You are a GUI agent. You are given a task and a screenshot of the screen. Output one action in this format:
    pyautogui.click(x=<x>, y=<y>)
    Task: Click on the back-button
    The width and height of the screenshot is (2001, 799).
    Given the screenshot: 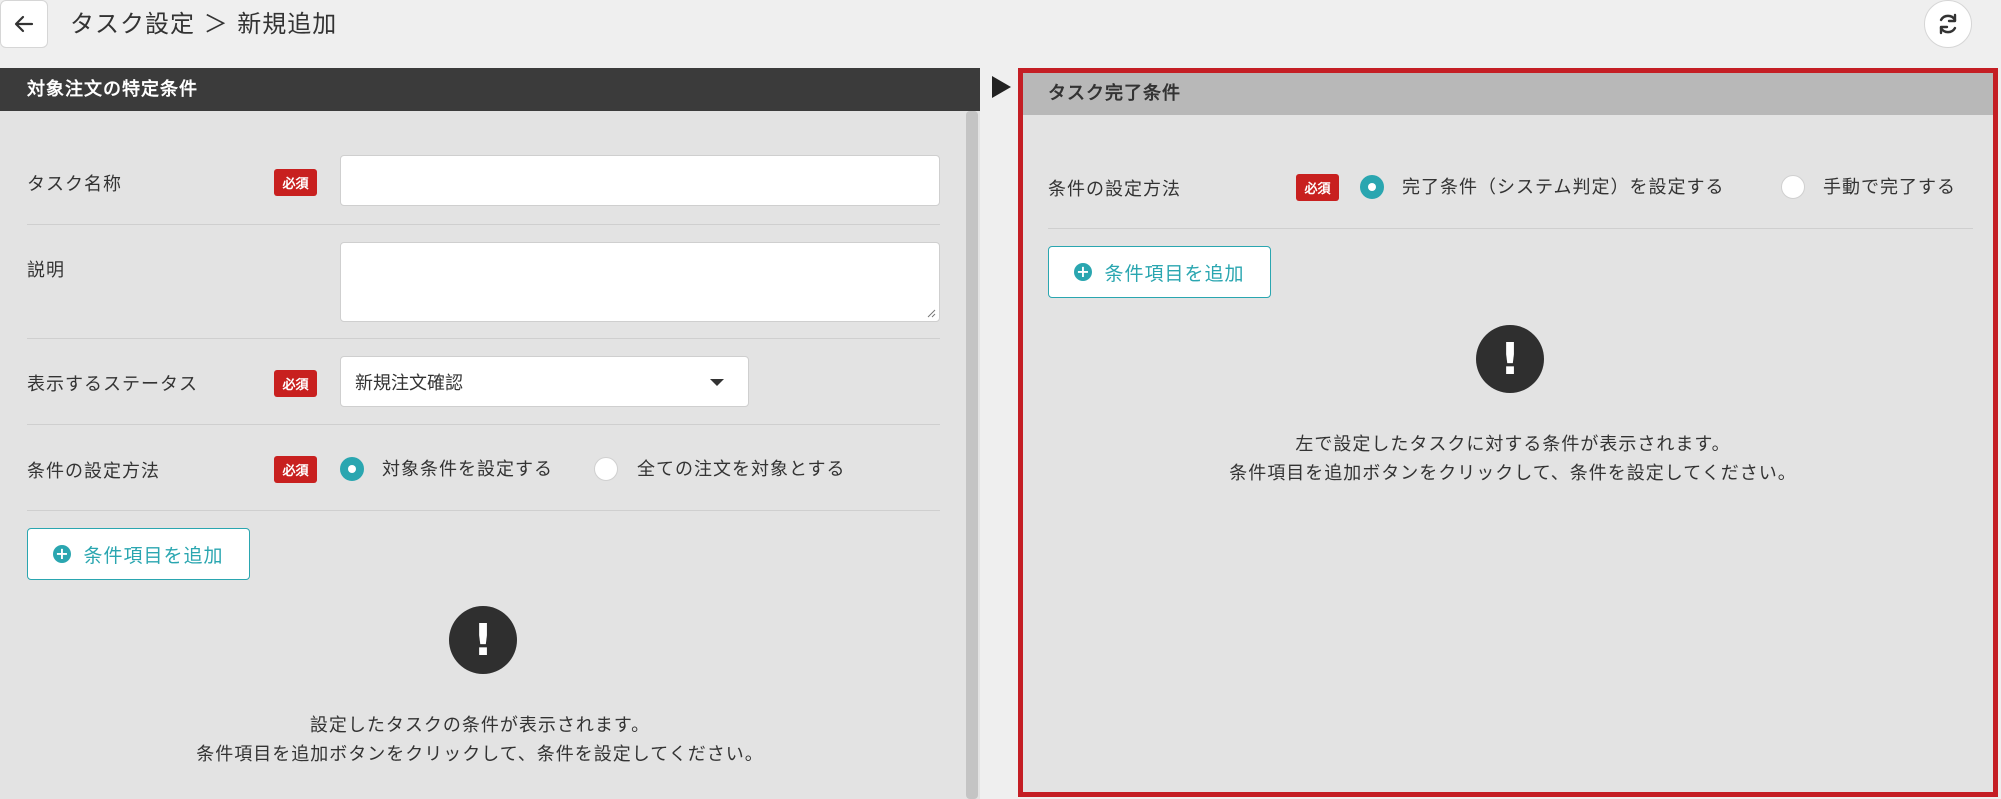 What is the action you would take?
    pyautogui.click(x=24, y=24)
    